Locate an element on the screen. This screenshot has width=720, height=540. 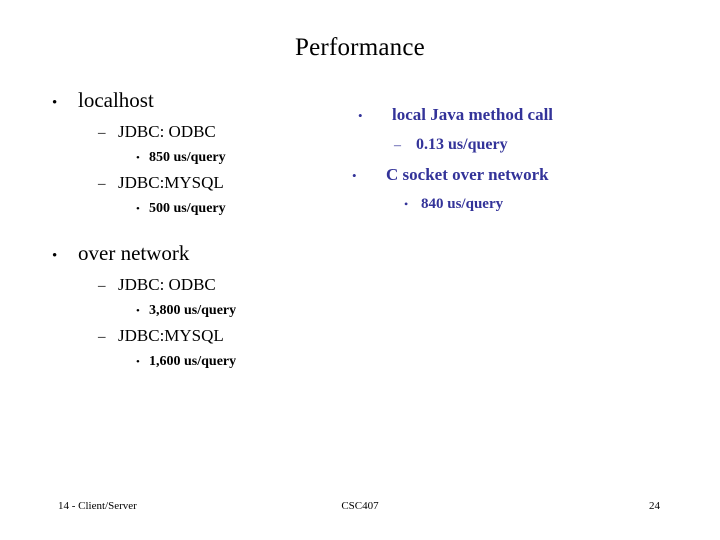
list-item-label: over network is located at coordinates (134, 253).